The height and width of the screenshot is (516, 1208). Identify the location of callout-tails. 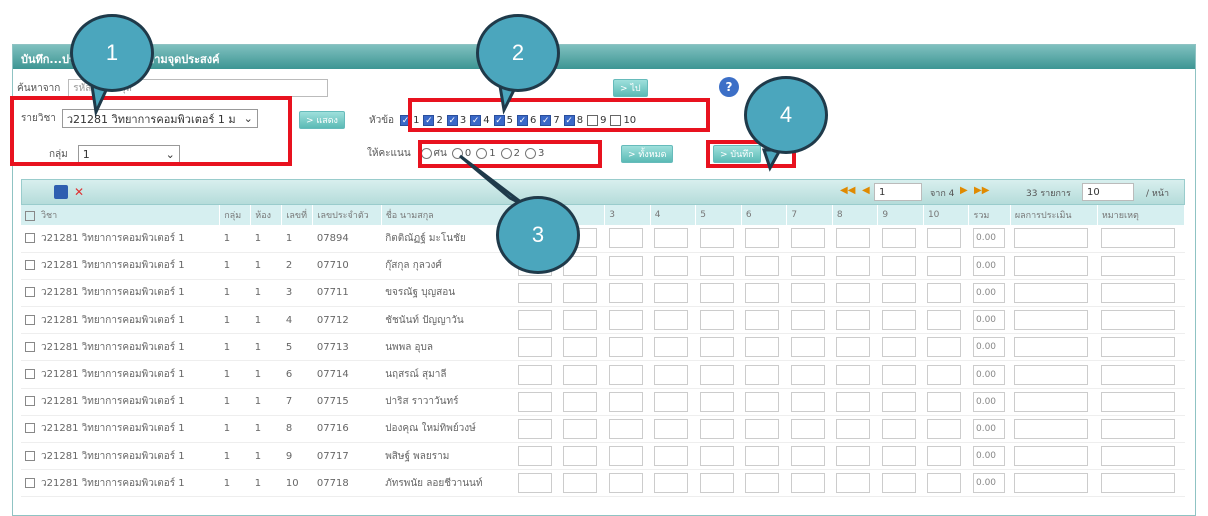
(436, 146).